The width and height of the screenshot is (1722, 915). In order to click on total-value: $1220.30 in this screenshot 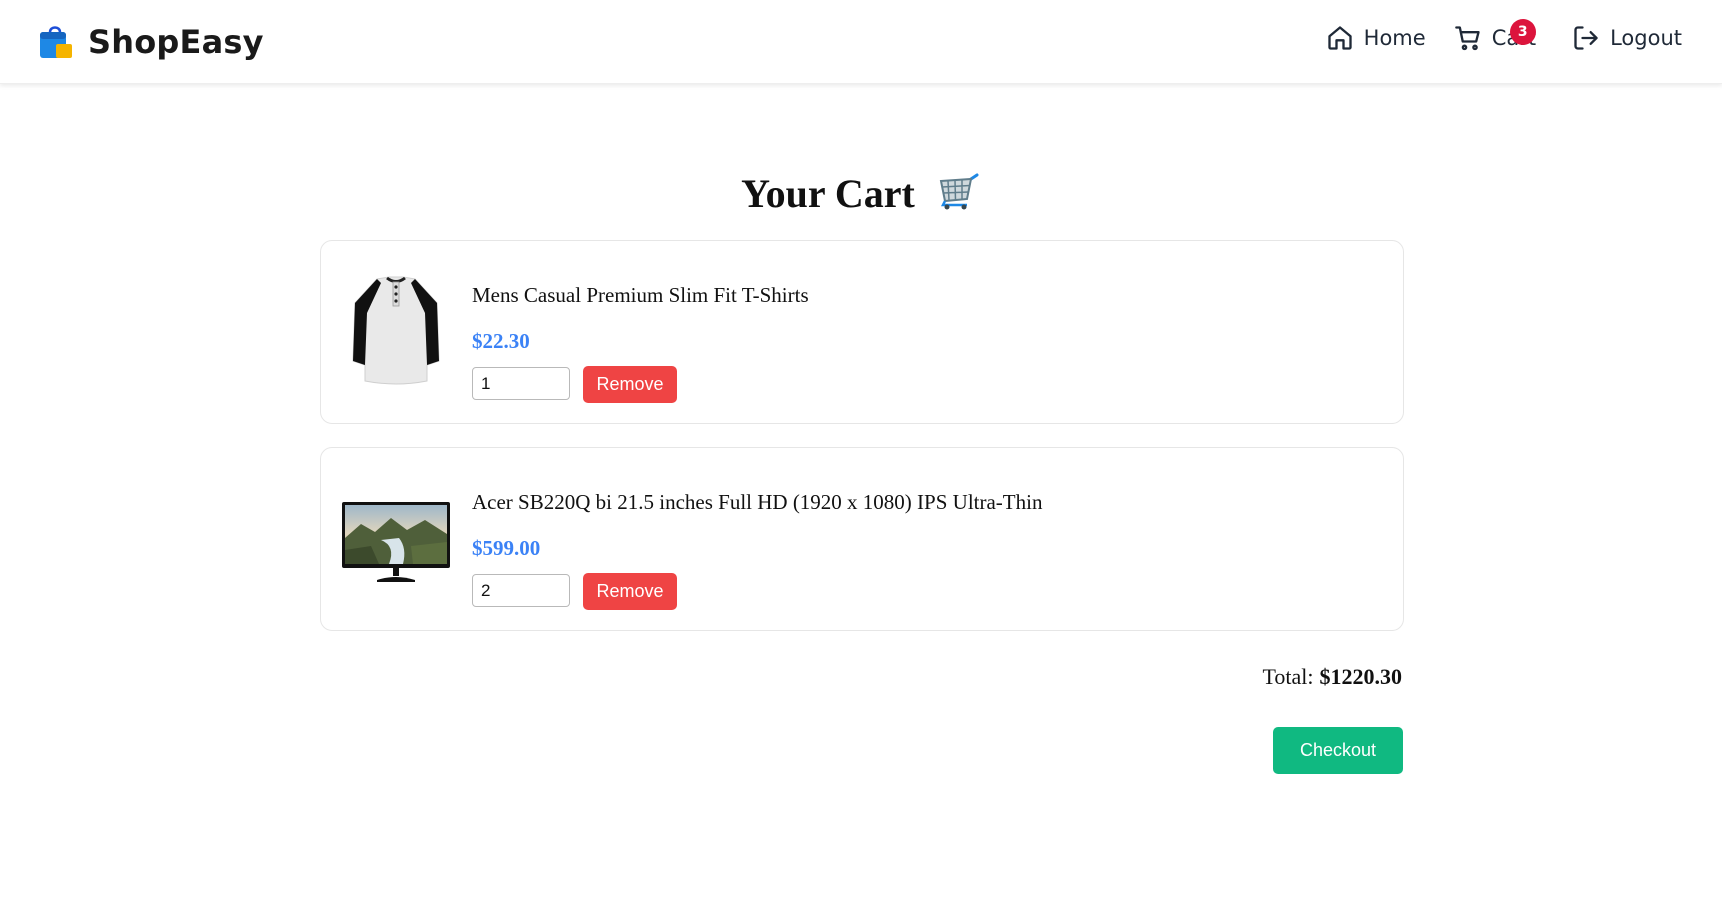, I will do `click(1361, 676)`.